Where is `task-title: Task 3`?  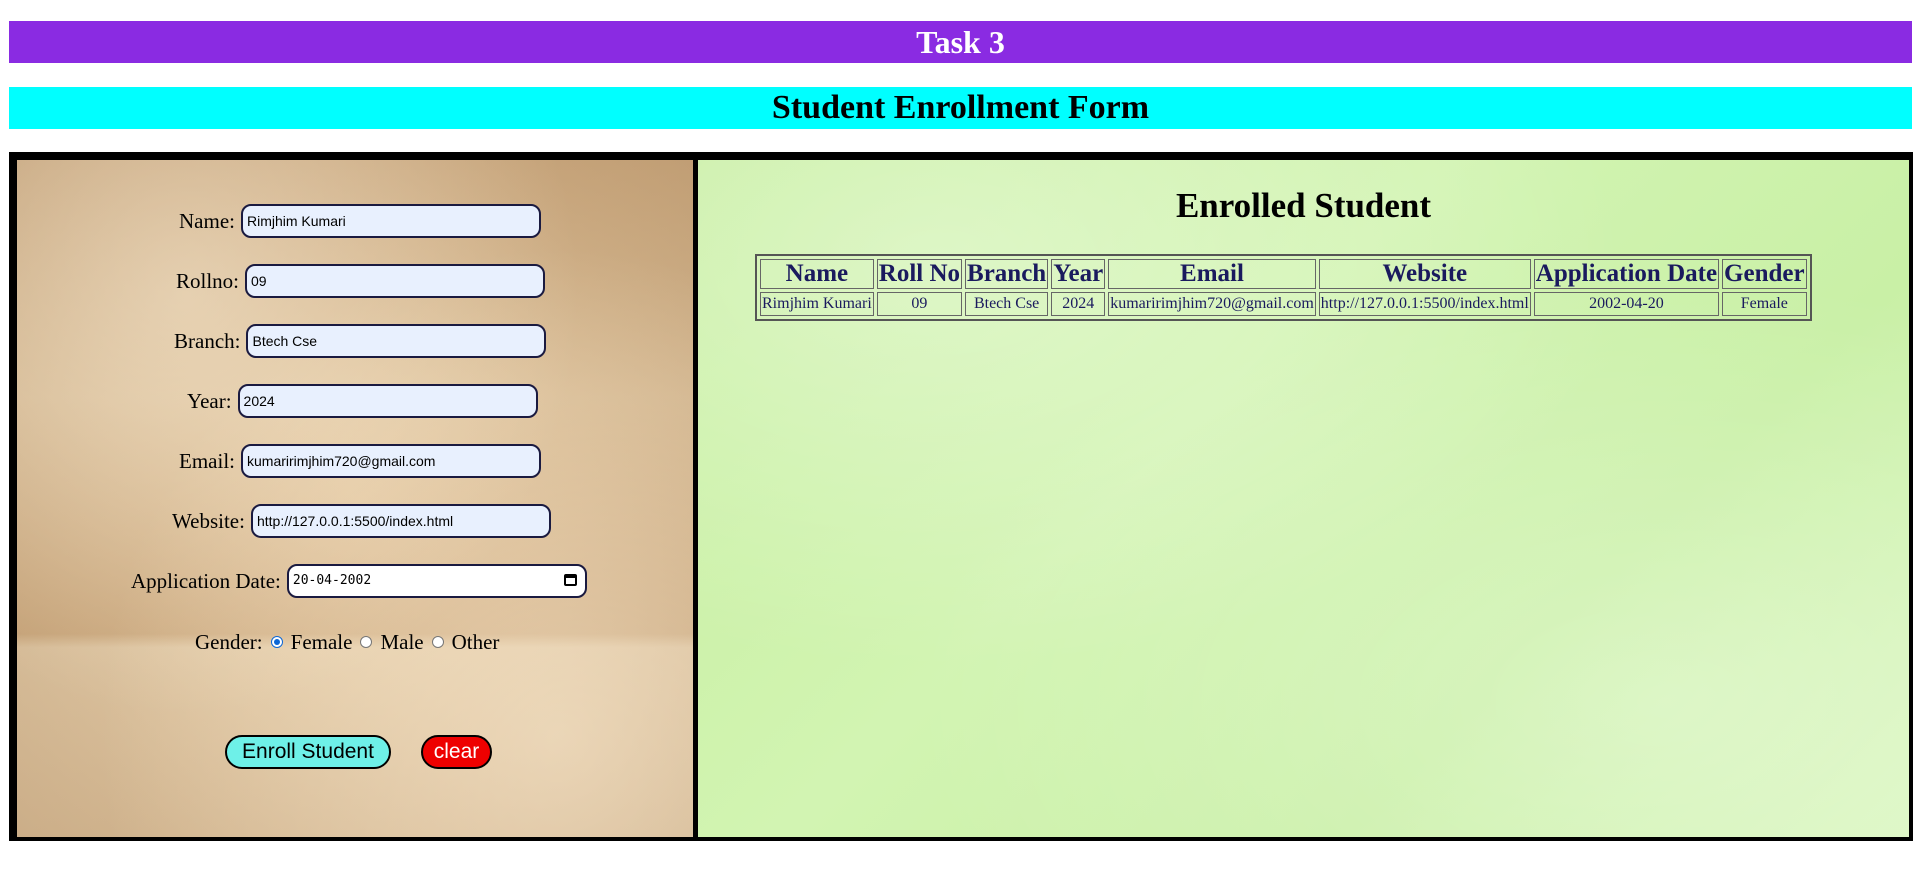
task-title: Task 3 is located at coordinates (960, 42).